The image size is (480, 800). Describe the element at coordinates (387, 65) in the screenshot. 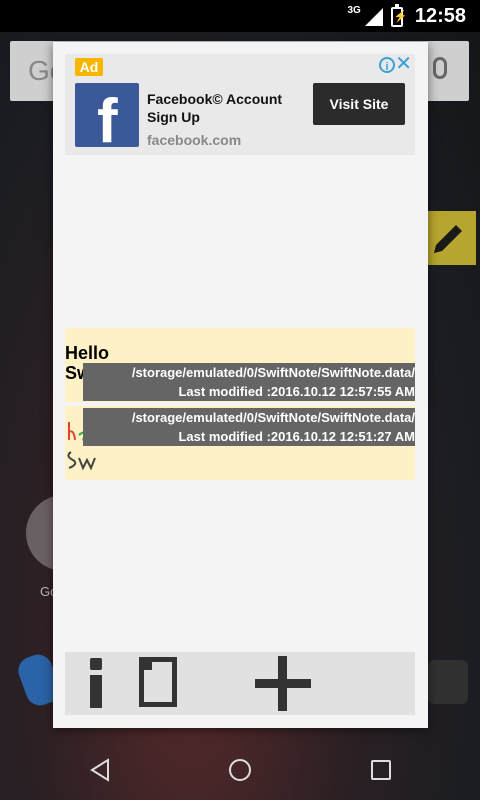

I see `ad-info-icon: i` at that location.